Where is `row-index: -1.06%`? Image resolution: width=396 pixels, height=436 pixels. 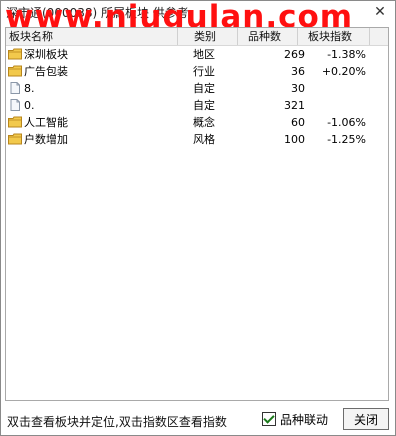 row-index: -1.06% is located at coordinates (346, 122).